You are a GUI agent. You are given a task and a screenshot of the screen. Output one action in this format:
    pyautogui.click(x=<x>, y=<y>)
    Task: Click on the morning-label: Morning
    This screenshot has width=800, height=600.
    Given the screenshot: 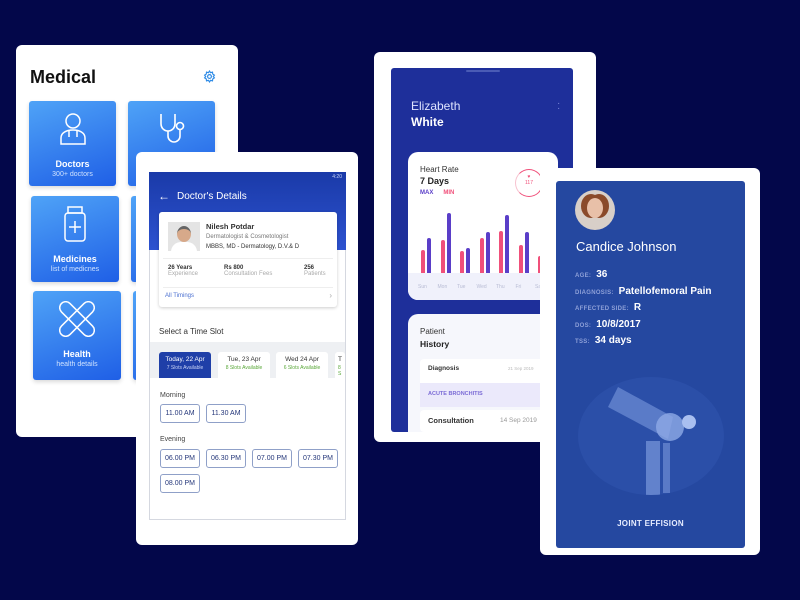 What is the action you would take?
    pyautogui.click(x=173, y=395)
    